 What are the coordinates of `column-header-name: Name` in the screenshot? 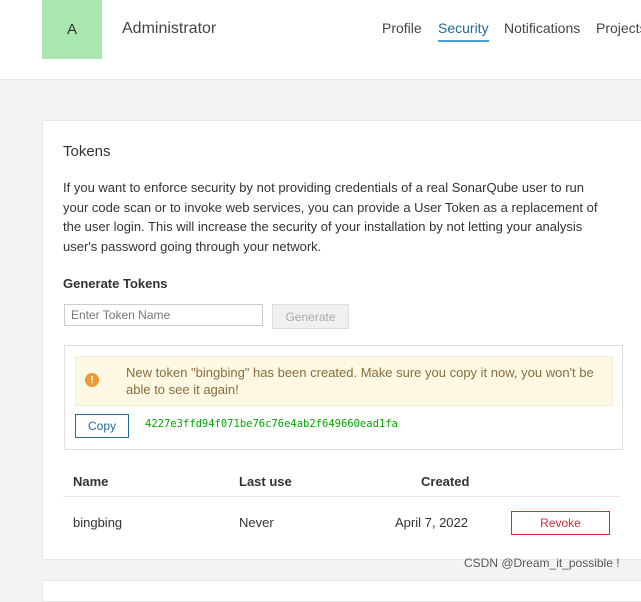 It's located at (91, 481).